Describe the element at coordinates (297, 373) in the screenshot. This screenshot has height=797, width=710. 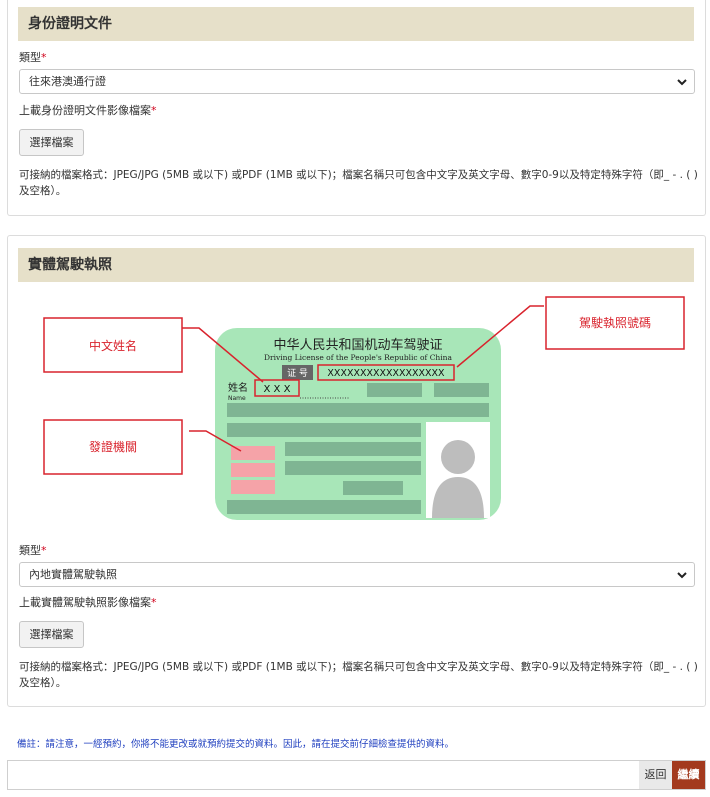
I see `card-id-label: 证 号` at that location.